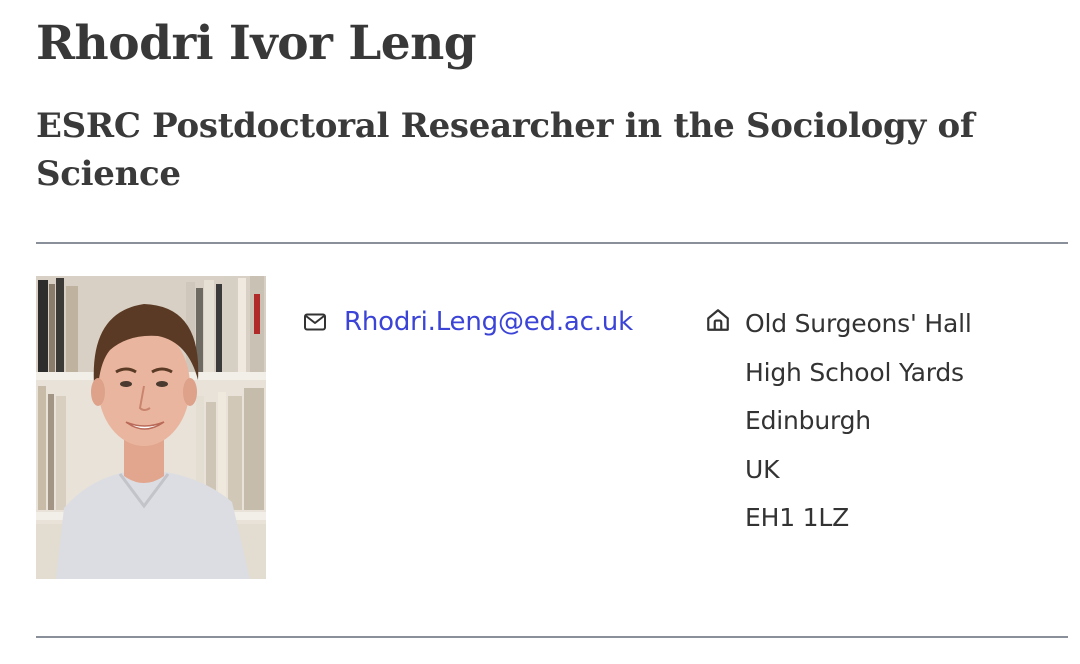 This screenshot has height=664, width=1080. Describe the element at coordinates (151, 427) in the screenshot. I see `profile-photo` at that location.